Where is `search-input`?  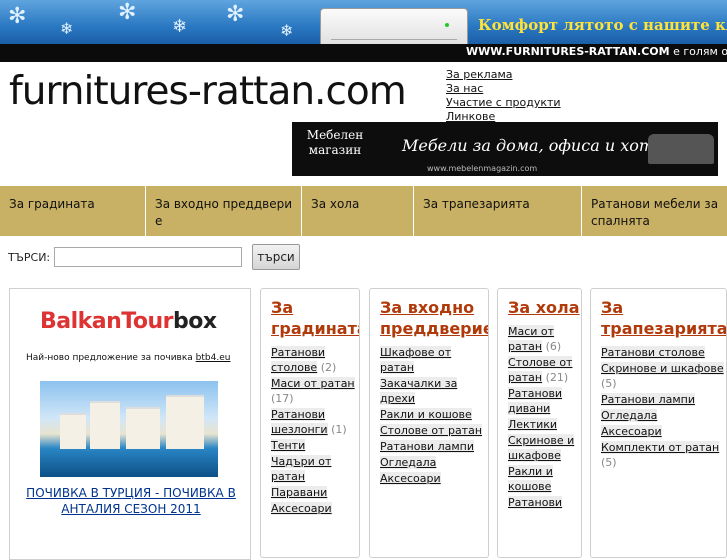 search-input is located at coordinates (148, 257).